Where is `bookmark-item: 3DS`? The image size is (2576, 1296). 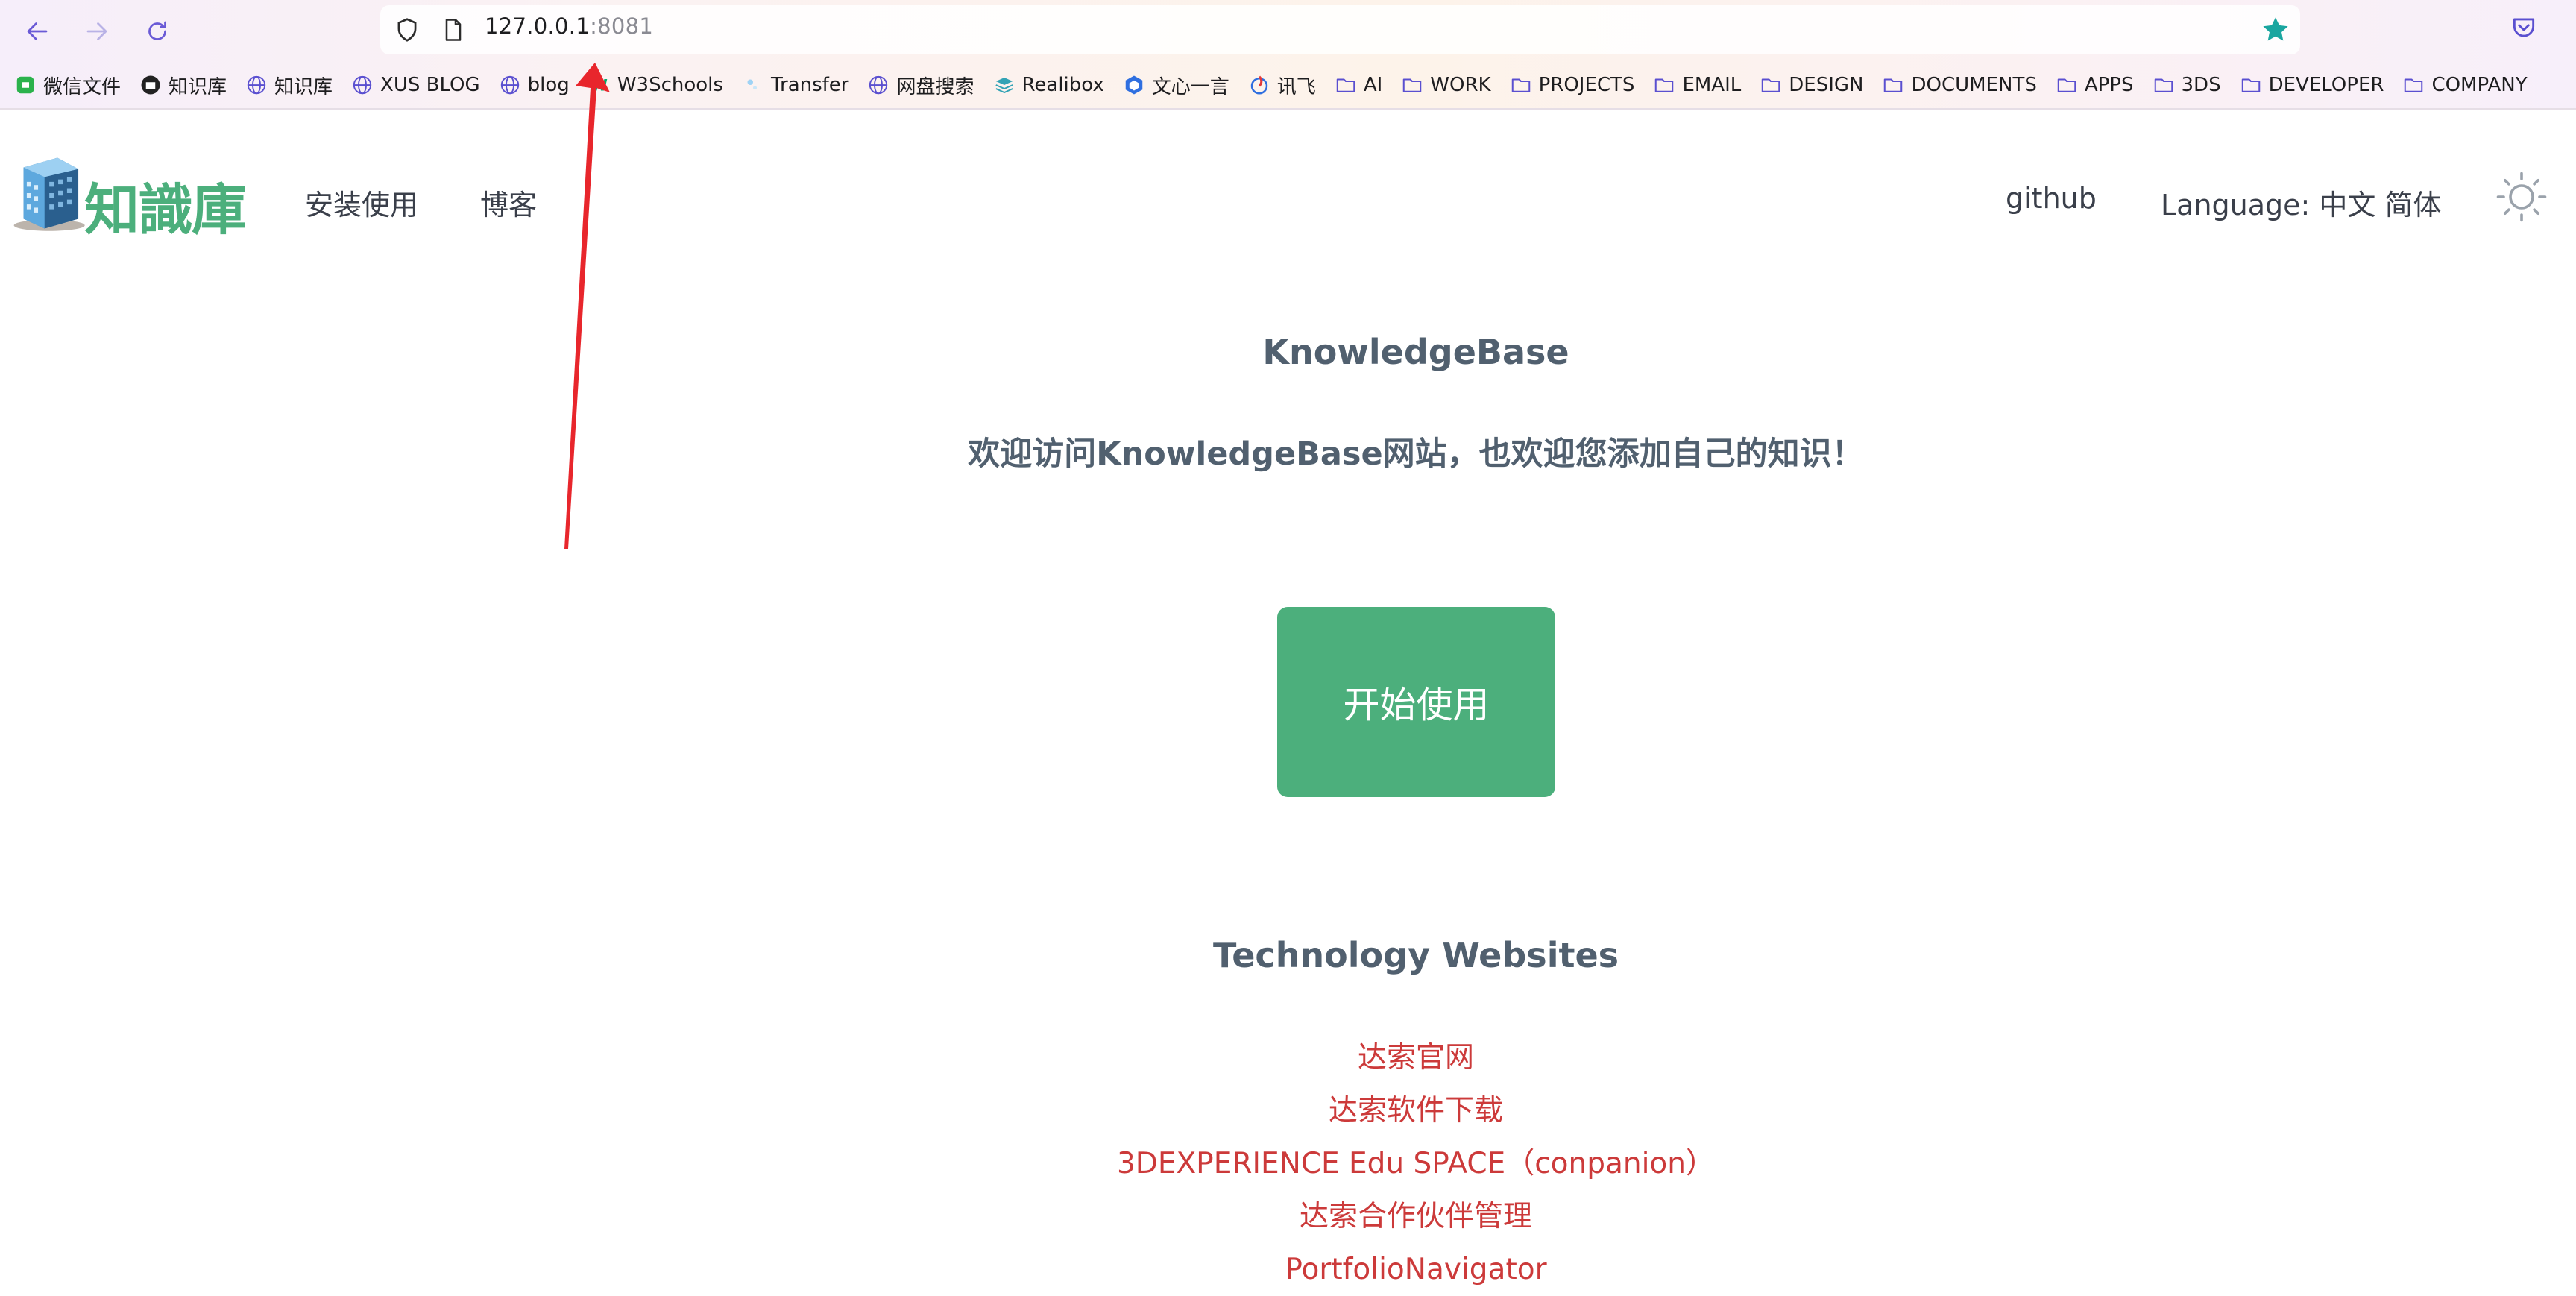
bookmark-item: 3DS is located at coordinates (2186, 85).